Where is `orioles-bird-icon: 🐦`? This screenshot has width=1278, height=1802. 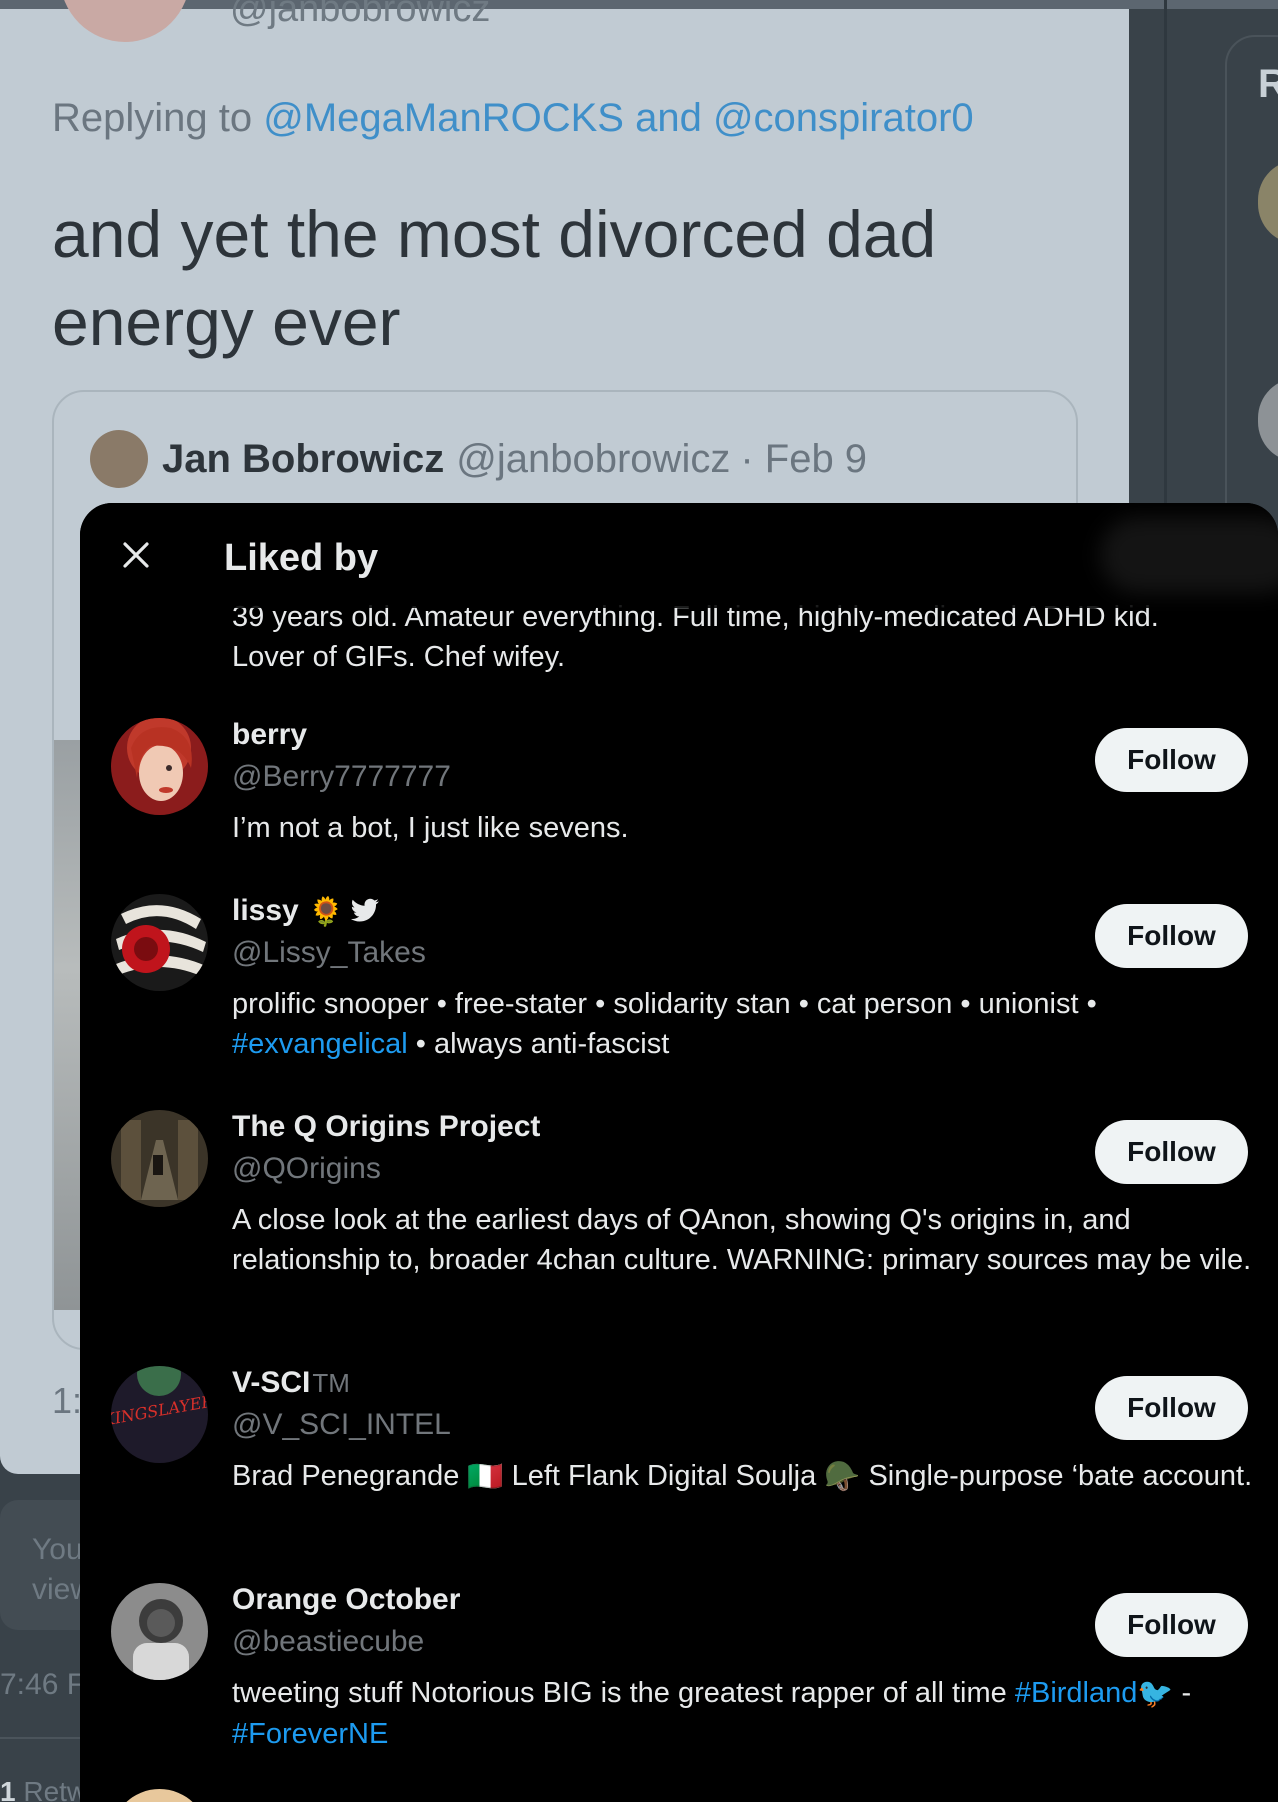 orioles-bird-icon: 🐦 is located at coordinates (1155, 1694).